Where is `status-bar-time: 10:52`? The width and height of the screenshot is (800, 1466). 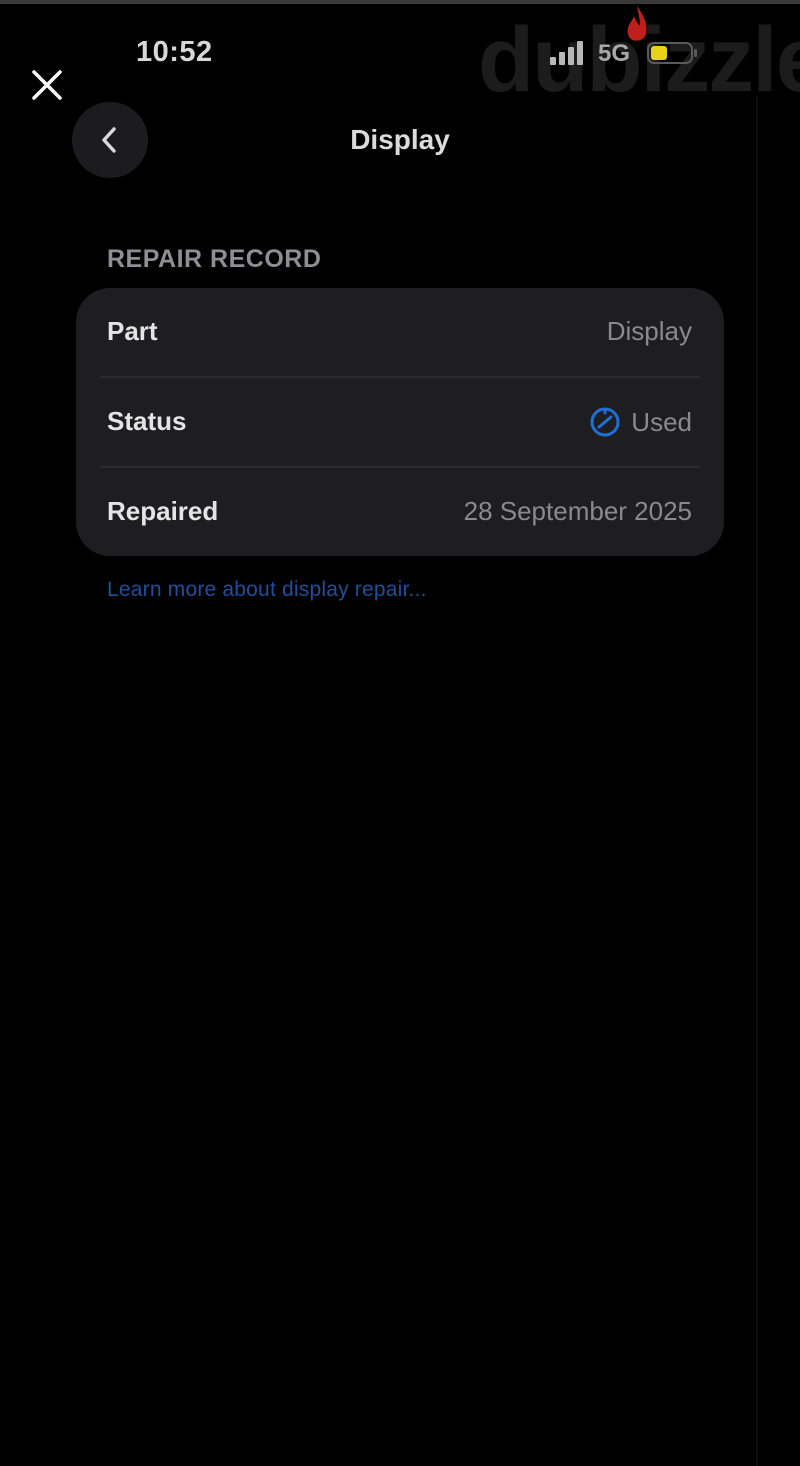
status-bar-time: 10:52 is located at coordinates (174, 52).